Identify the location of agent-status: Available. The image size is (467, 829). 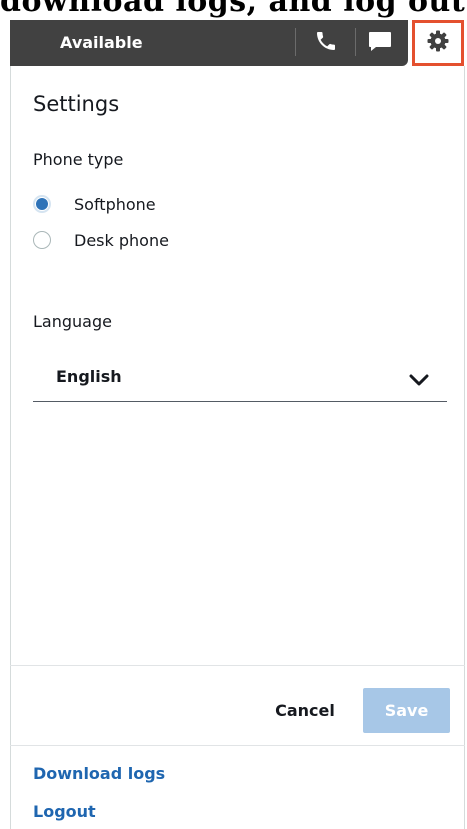
(101, 43).